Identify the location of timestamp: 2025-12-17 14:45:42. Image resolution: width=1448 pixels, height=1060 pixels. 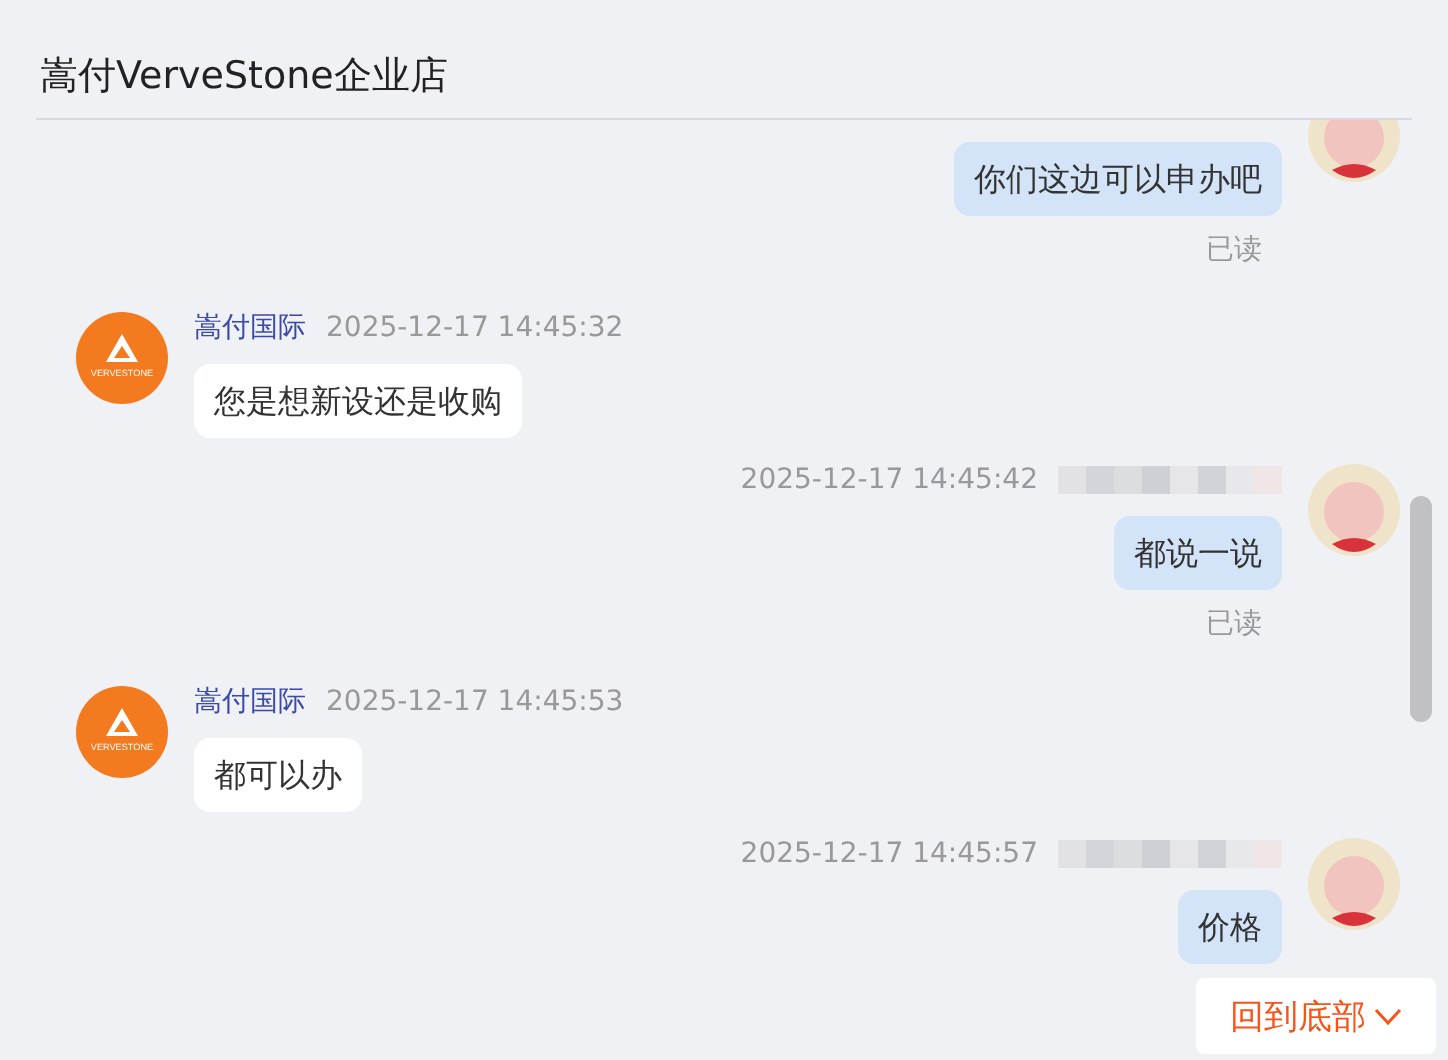
(889, 480).